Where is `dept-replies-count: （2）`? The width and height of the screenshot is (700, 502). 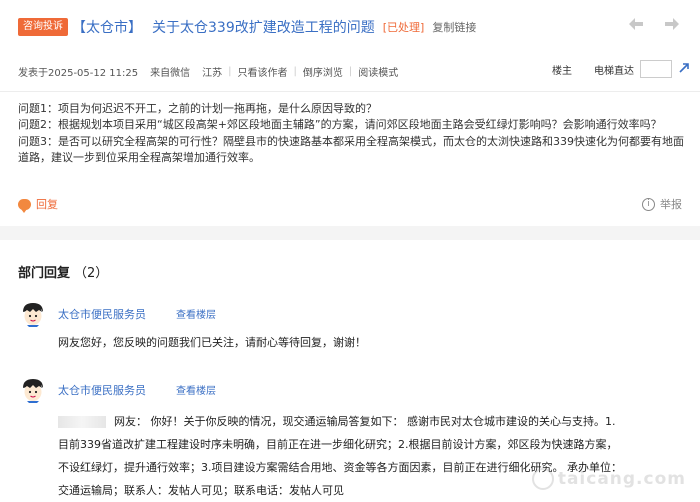 dept-replies-count: （2） is located at coordinates (91, 273).